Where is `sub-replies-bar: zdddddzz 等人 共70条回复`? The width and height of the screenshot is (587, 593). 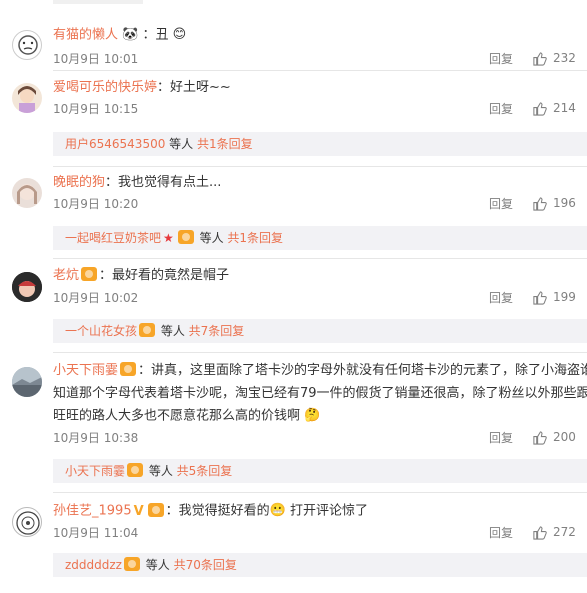
sub-replies-bar: zdddddzz 等人 共70条回复 is located at coordinates (320, 565).